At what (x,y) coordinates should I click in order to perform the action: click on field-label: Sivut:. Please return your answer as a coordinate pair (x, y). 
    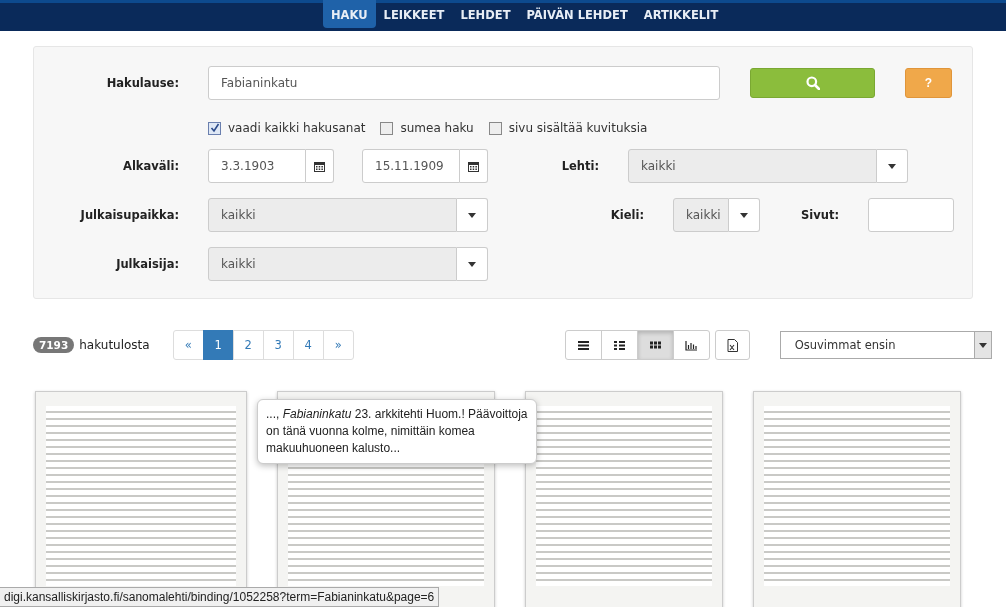
    Looking at the image, I should click on (819, 215).